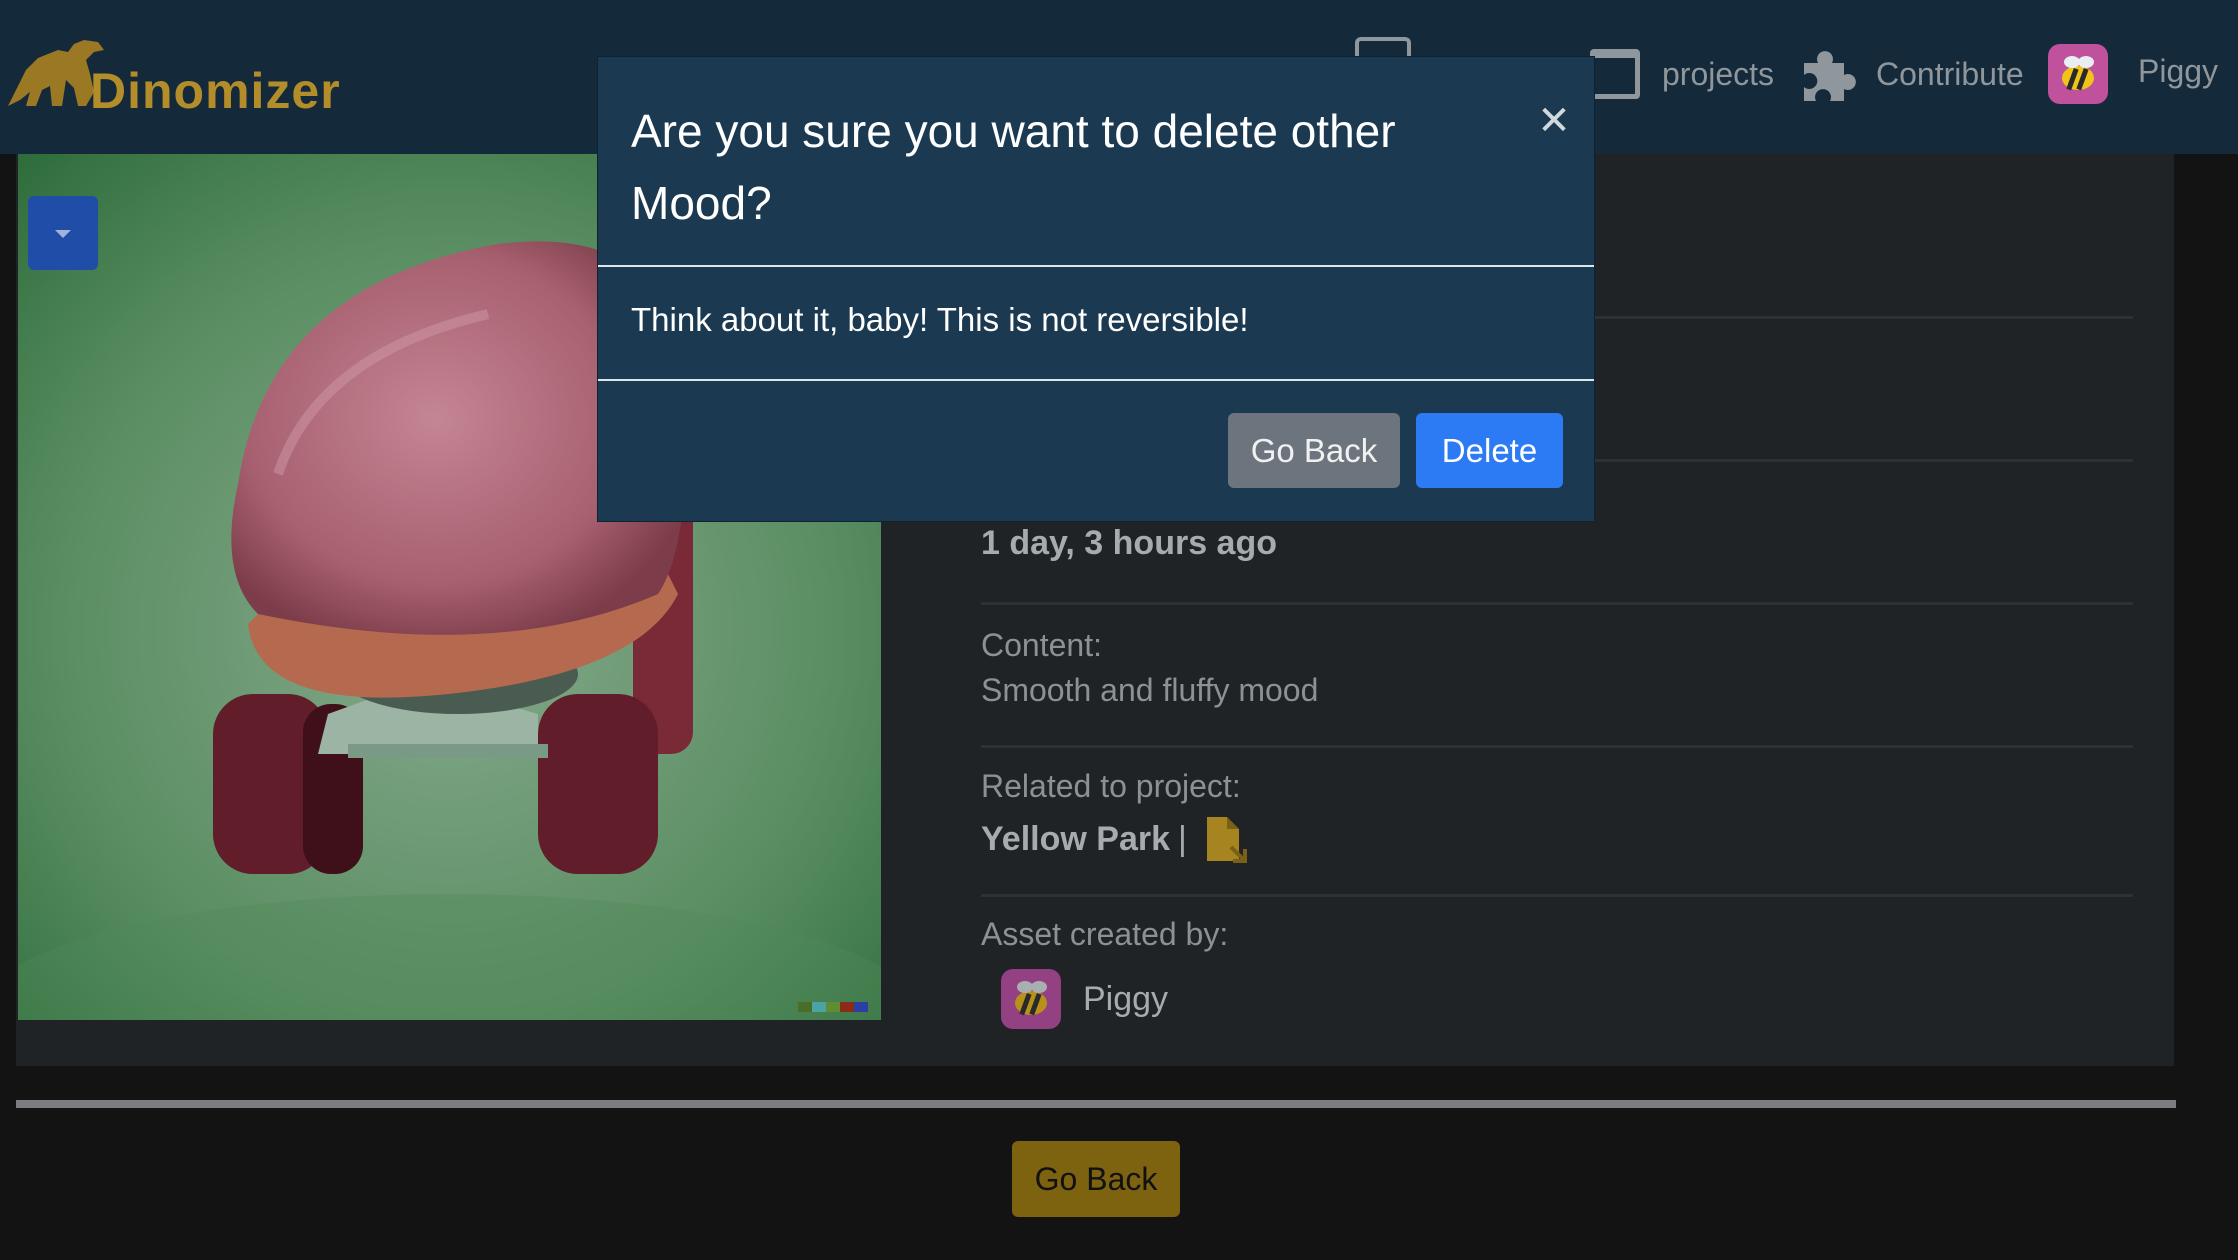 This screenshot has height=1260, width=2238. I want to click on user-menu: Piggy, so click(2133, 74).